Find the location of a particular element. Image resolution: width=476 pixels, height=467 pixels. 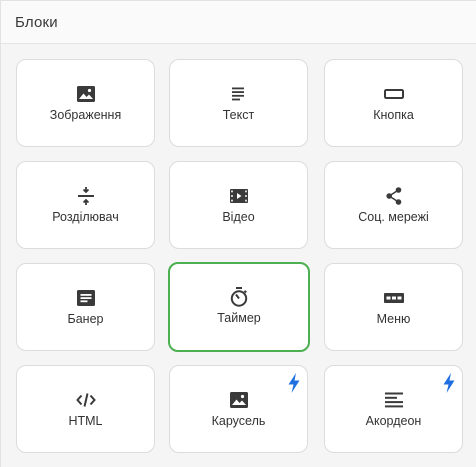

block-tile-divider: Розділювач is located at coordinates (85, 205).